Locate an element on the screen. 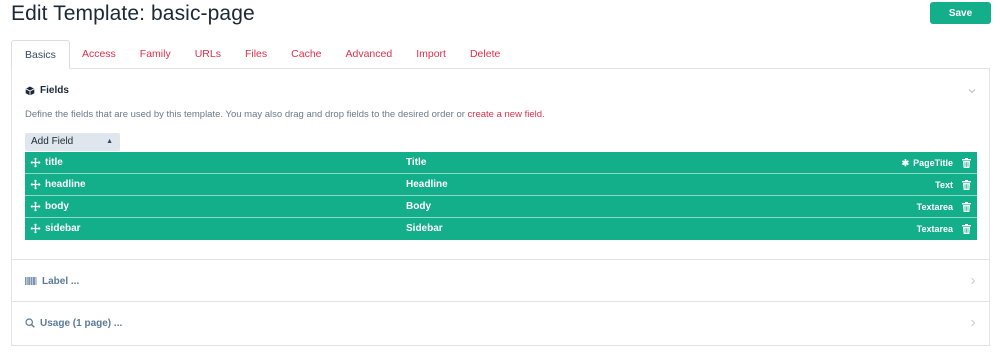 Image resolution: width=1000 pixels, height=355 pixels. fields-section-header: Fields is located at coordinates (47, 90).